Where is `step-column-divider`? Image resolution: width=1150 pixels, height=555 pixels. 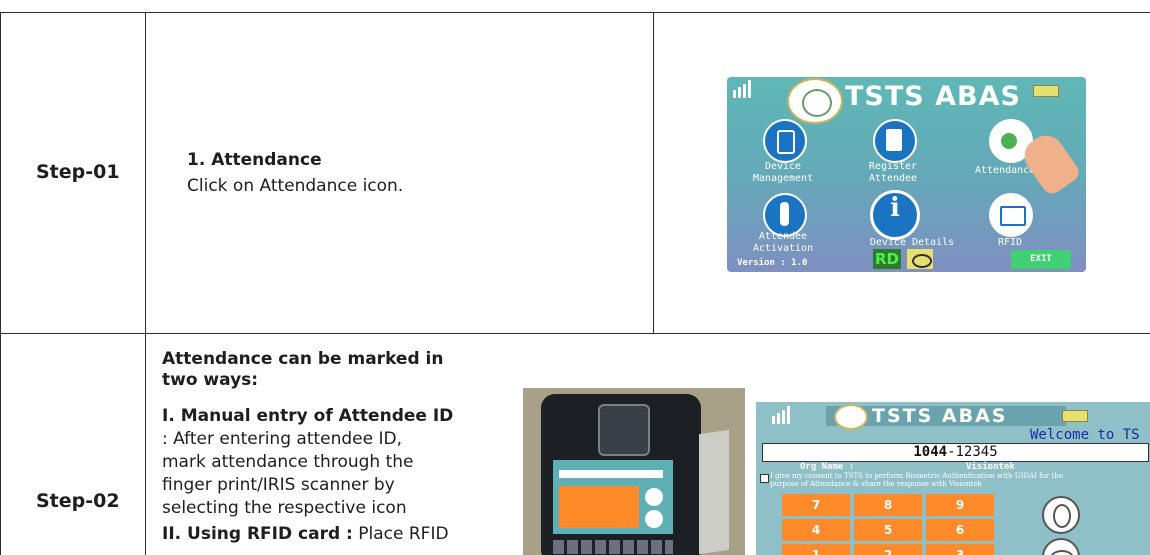
step-column-divider is located at coordinates (145, 283).